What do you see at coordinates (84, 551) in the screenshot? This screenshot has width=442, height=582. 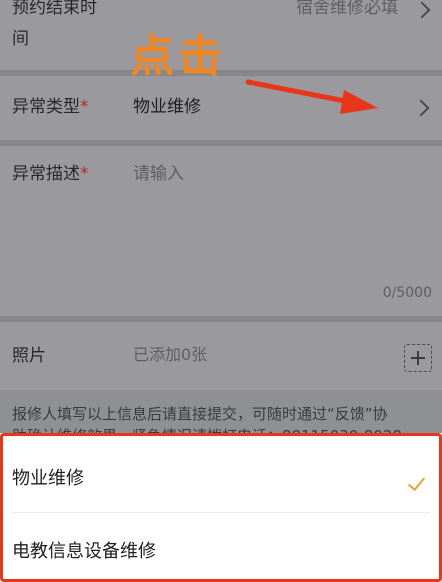 I see `option-label: 电教信息设备维修` at bounding box center [84, 551].